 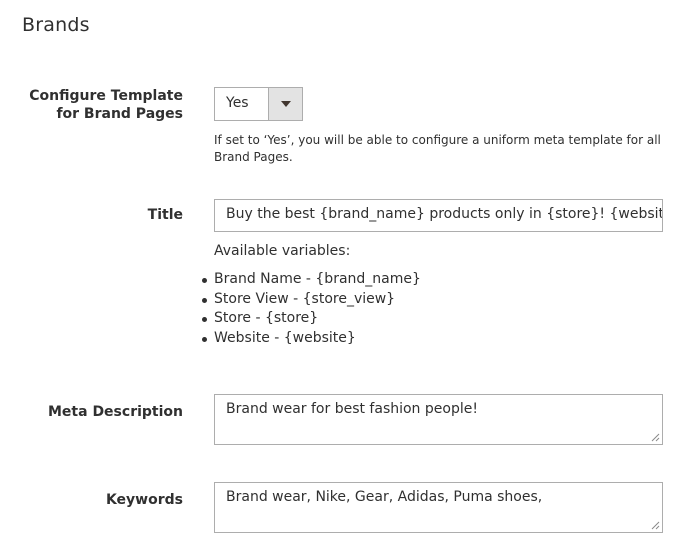 I want to click on configure-template-select: Yes, so click(x=258, y=104).